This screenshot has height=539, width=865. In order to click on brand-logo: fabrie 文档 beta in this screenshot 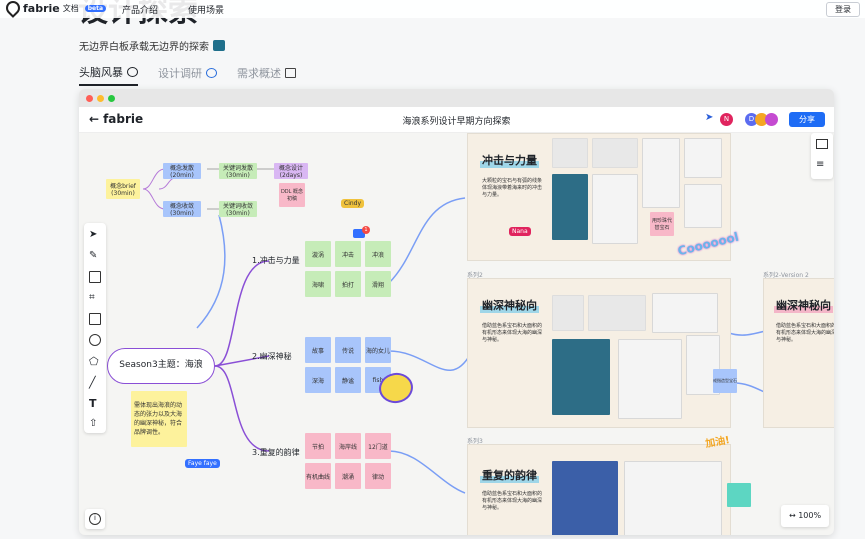, I will do `click(55, 9)`.